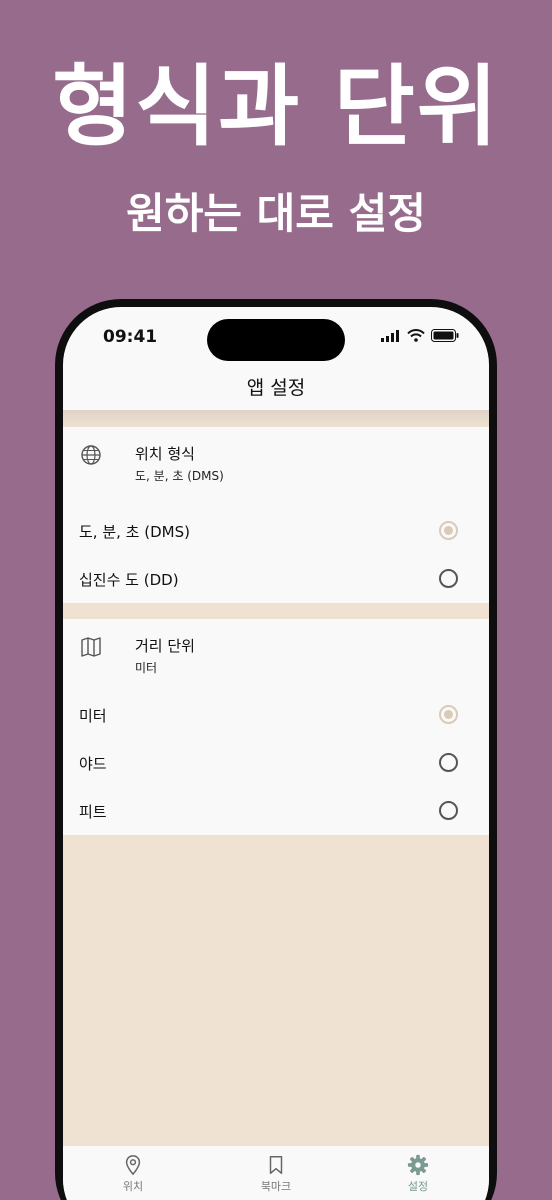 The width and height of the screenshot is (552, 1200). I want to click on option-dd: 십진수 도 (DD), so click(276, 579).